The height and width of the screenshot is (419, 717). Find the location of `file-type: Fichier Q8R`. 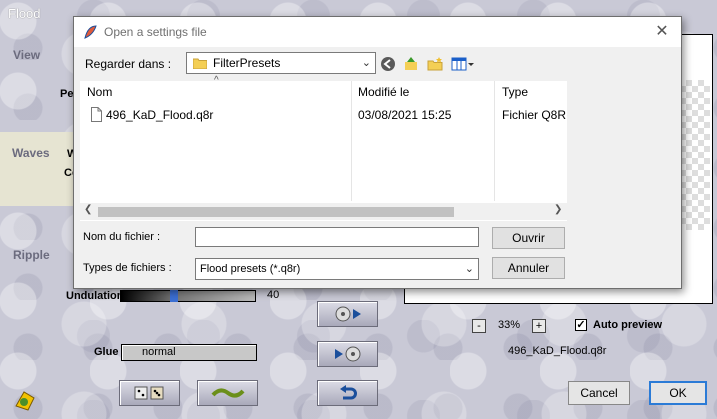

file-type: Fichier Q8R is located at coordinates (534, 115).